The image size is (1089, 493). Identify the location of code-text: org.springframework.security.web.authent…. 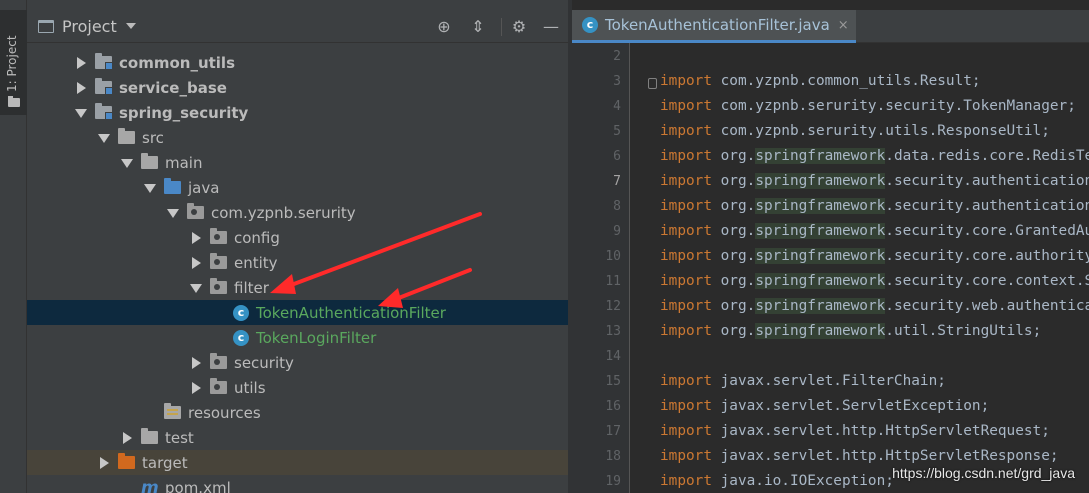
(900, 306).